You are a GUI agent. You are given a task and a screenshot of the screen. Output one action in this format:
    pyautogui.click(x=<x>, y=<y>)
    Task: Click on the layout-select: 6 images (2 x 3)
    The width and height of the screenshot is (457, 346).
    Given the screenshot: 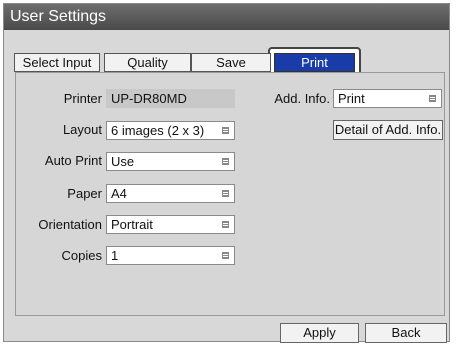 What is the action you would take?
    pyautogui.click(x=170, y=130)
    